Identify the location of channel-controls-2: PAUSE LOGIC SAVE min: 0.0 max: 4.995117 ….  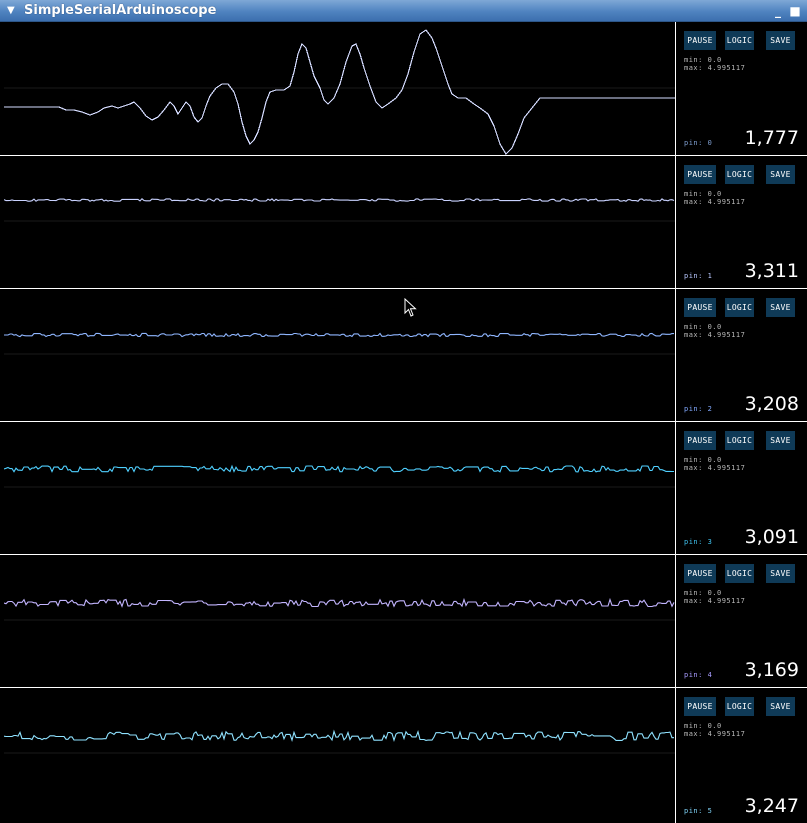
(741, 355).